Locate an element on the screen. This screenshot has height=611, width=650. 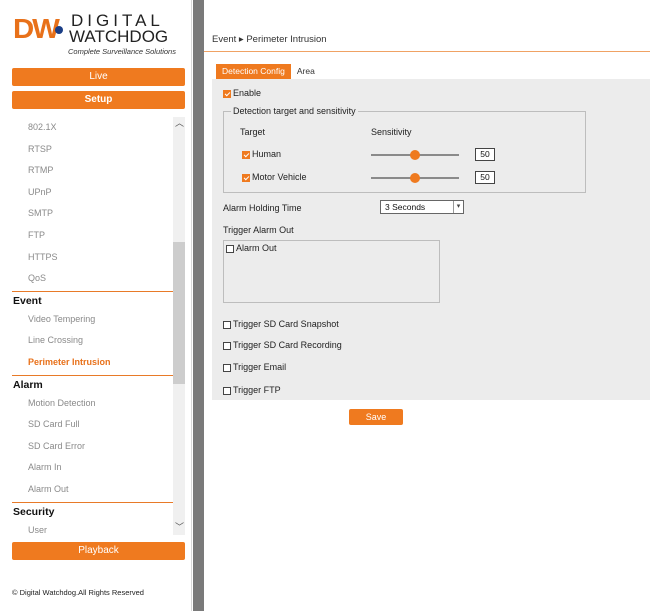
alarm-holding-time-select: 3 Seconds ▾ is located at coordinates (422, 207).